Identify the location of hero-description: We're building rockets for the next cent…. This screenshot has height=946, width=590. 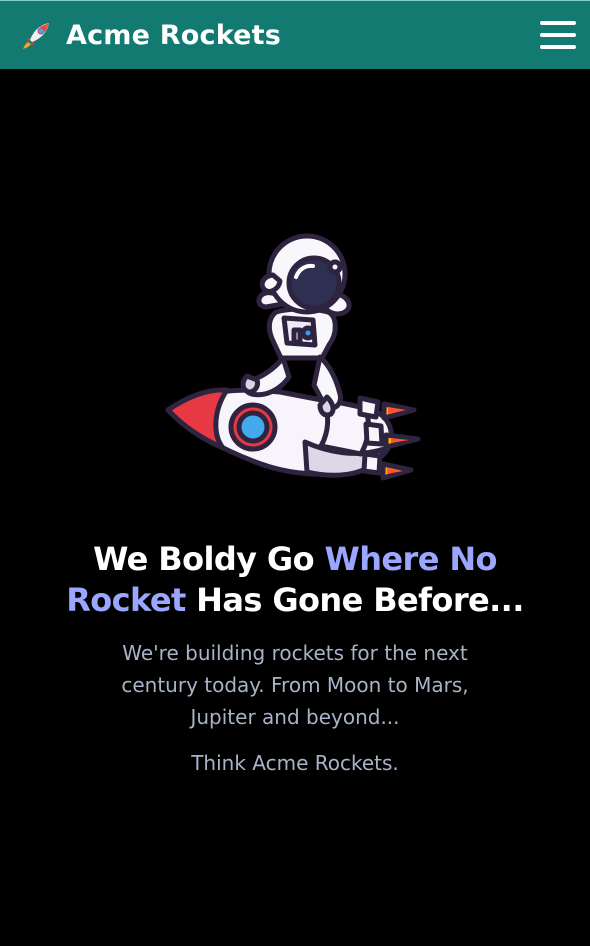
(295, 685).